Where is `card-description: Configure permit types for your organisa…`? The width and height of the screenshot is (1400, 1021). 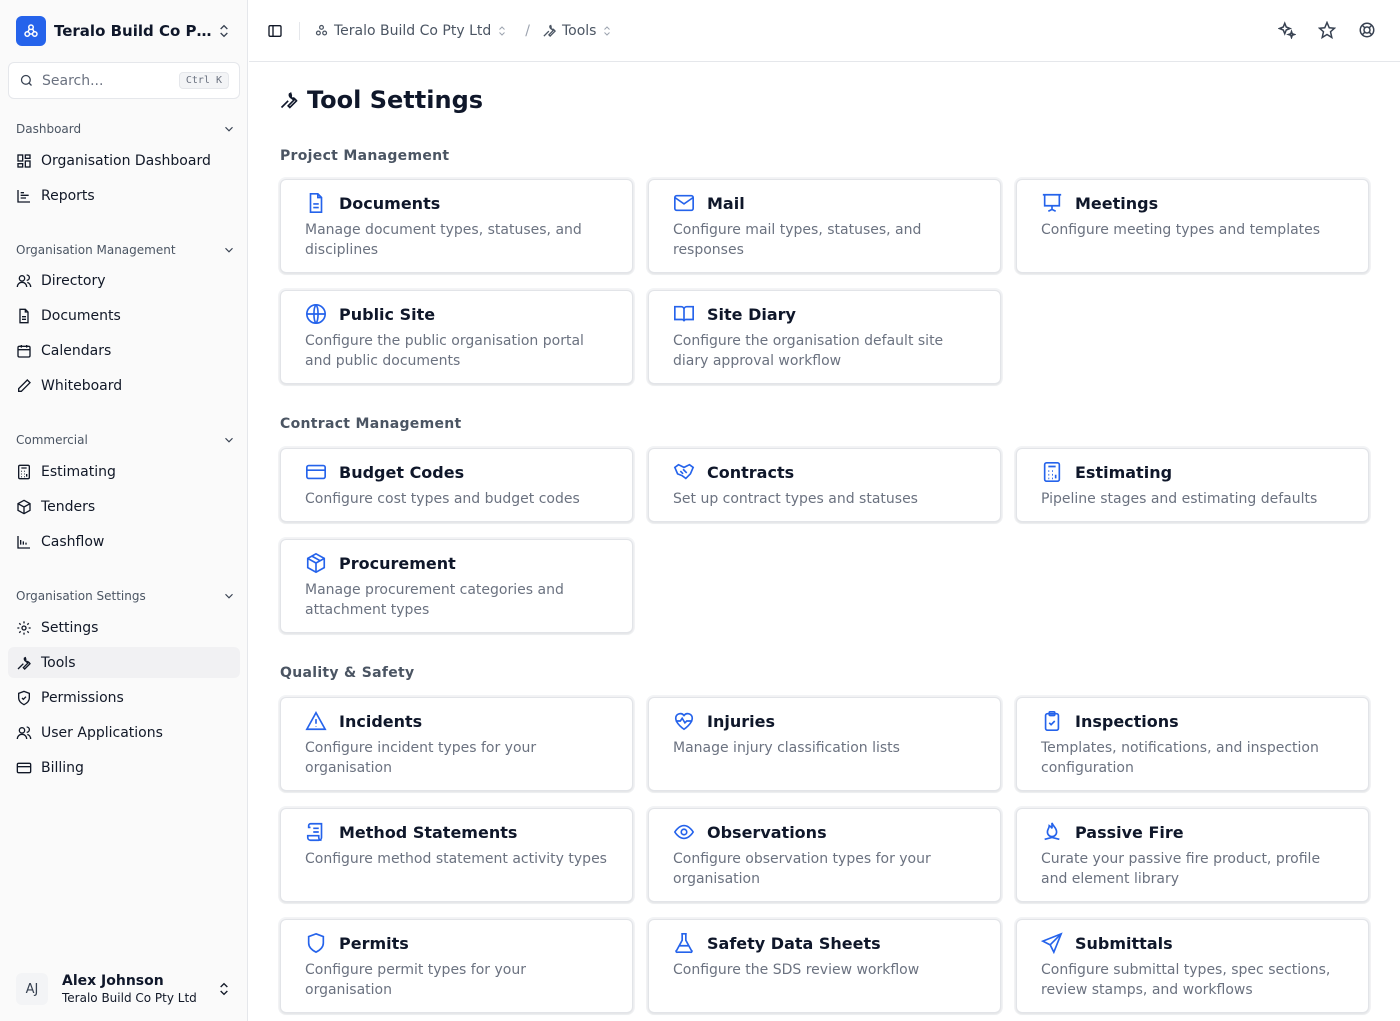 card-description: Configure permit types for your organisa… is located at coordinates (415, 980).